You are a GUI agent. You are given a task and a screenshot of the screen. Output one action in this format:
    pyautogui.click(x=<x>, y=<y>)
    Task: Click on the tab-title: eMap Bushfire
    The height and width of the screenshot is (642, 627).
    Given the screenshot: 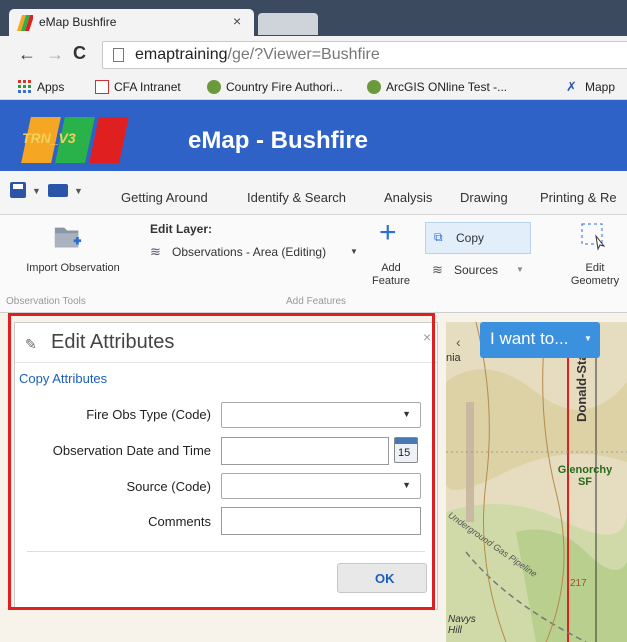 What is the action you would take?
    pyautogui.click(x=78, y=22)
    